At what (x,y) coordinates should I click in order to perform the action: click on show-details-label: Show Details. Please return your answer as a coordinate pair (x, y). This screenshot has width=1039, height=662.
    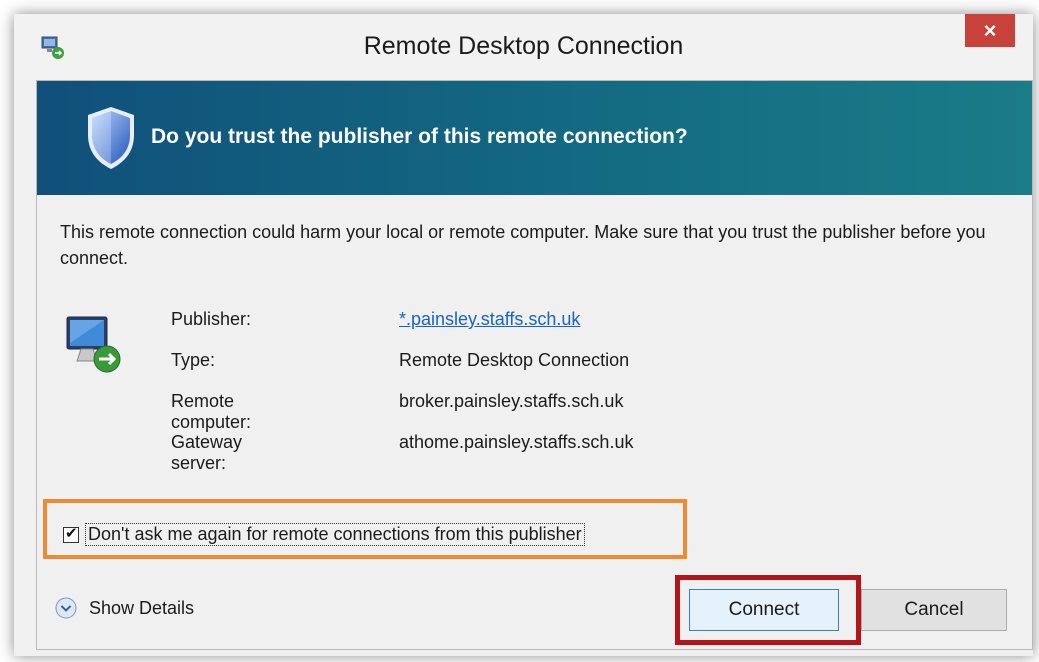
    Looking at the image, I should click on (141, 608).